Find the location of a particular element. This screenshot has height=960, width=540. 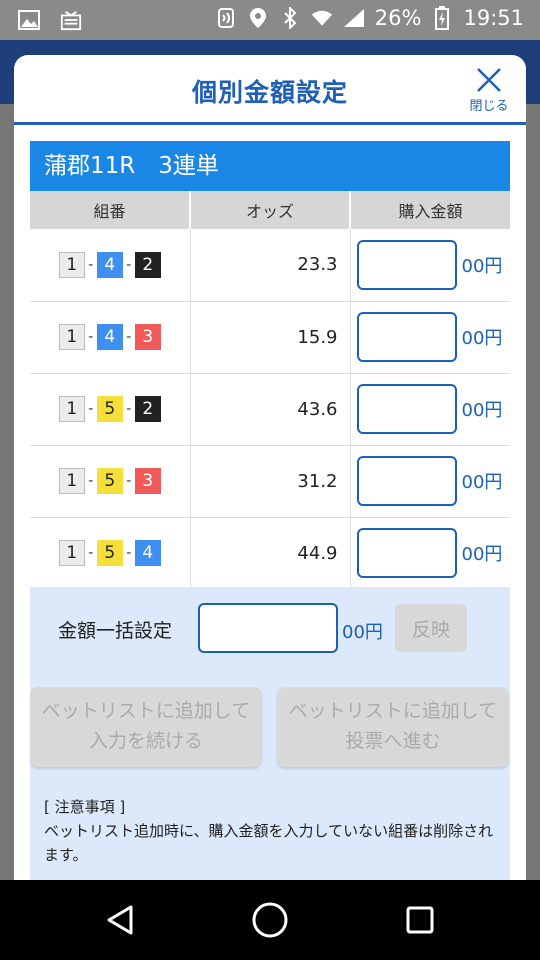

combo-cell: 1-4-3 is located at coordinates (110, 337).